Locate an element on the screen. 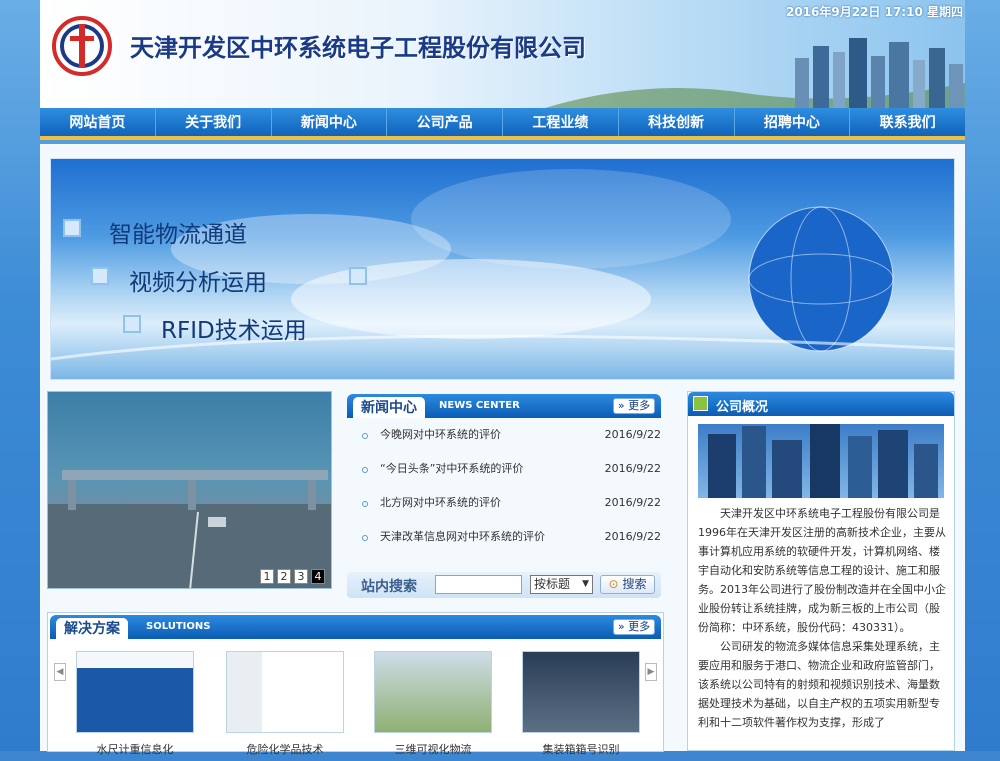 Image resolution: width=1000 pixels, height=761 pixels. news-item: “今日头条”对中环系统的评价 2016/9/22 is located at coordinates (504, 469).